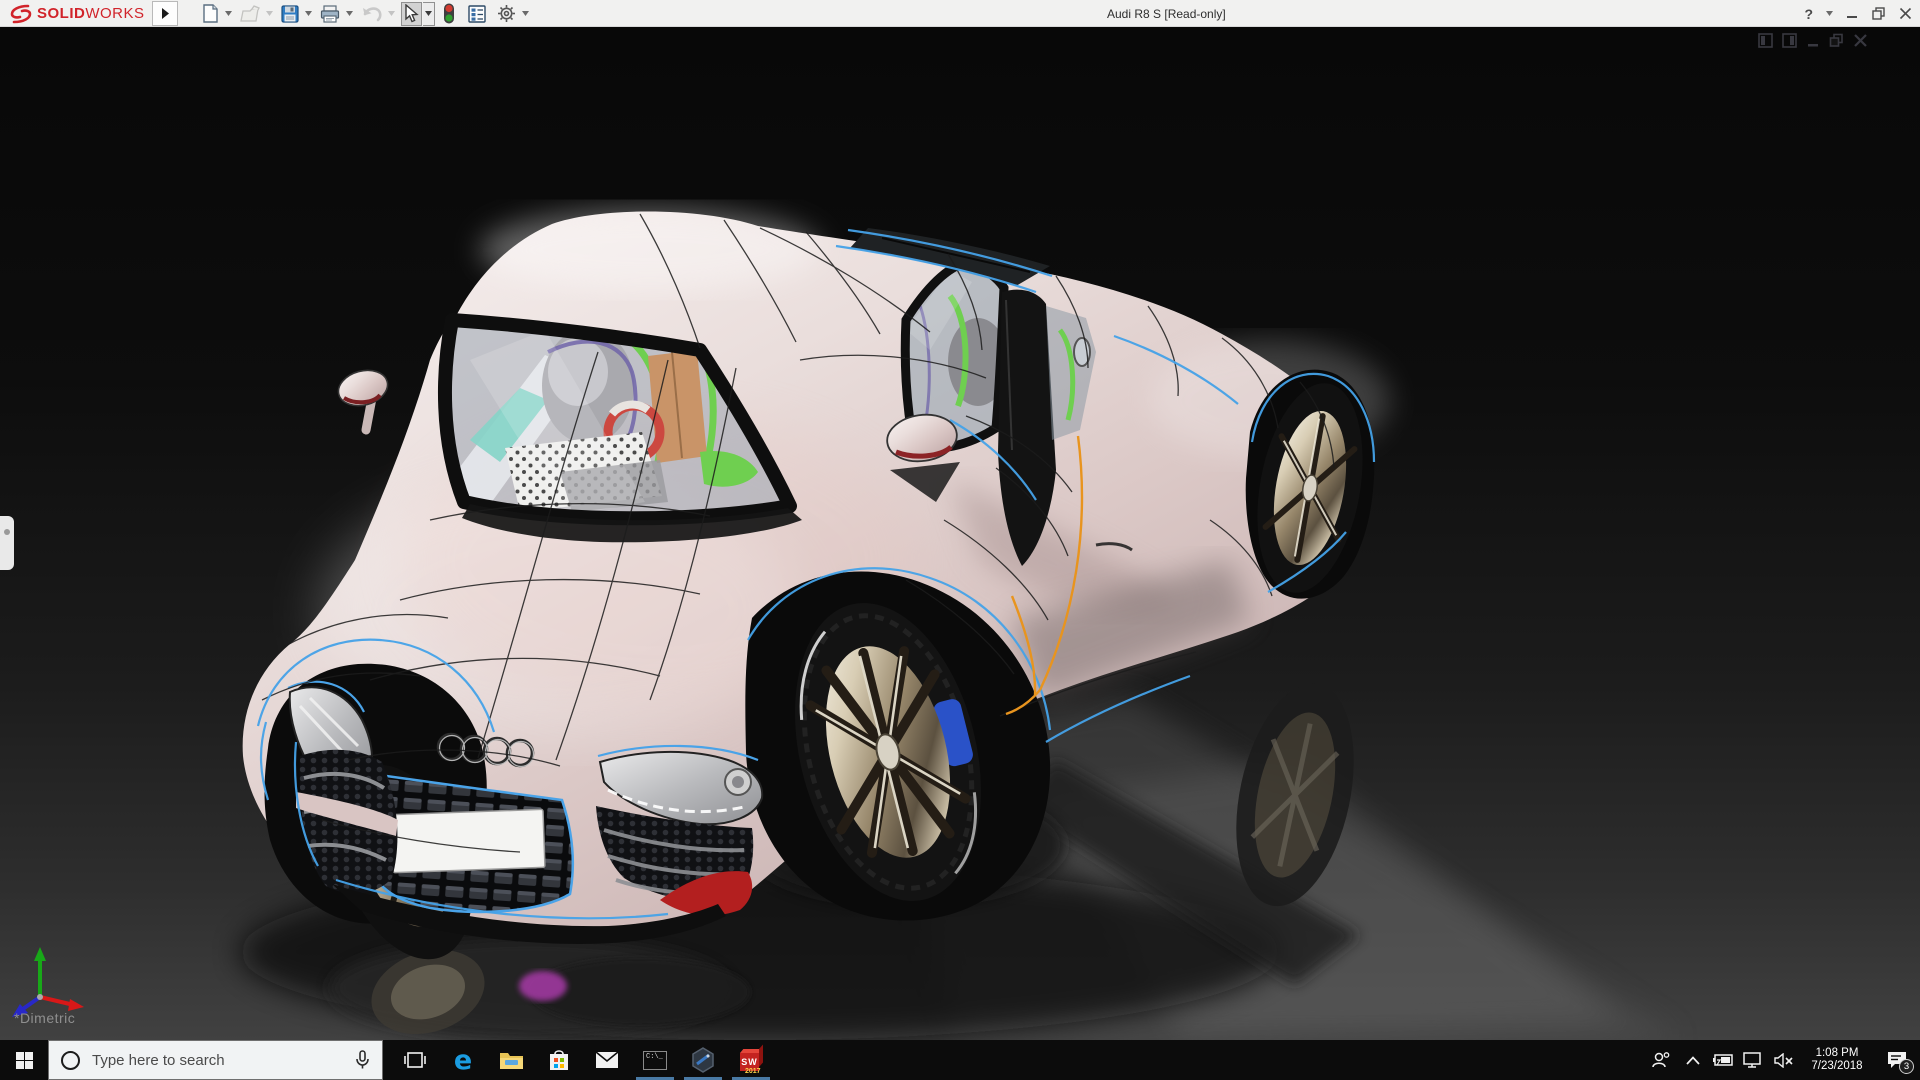 The image size is (1920, 1080). I want to click on open-folder-icon, so click(250, 13).